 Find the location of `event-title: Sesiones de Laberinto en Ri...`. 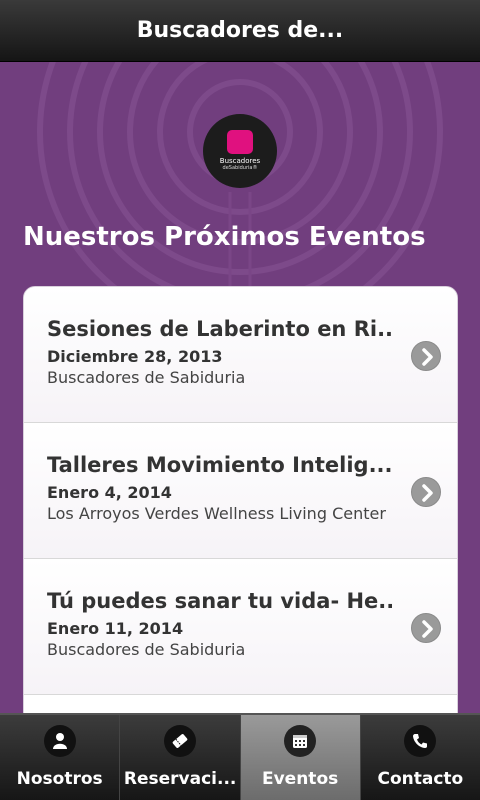

event-title: Sesiones de Laberinto en Ri... is located at coordinates (219, 329).